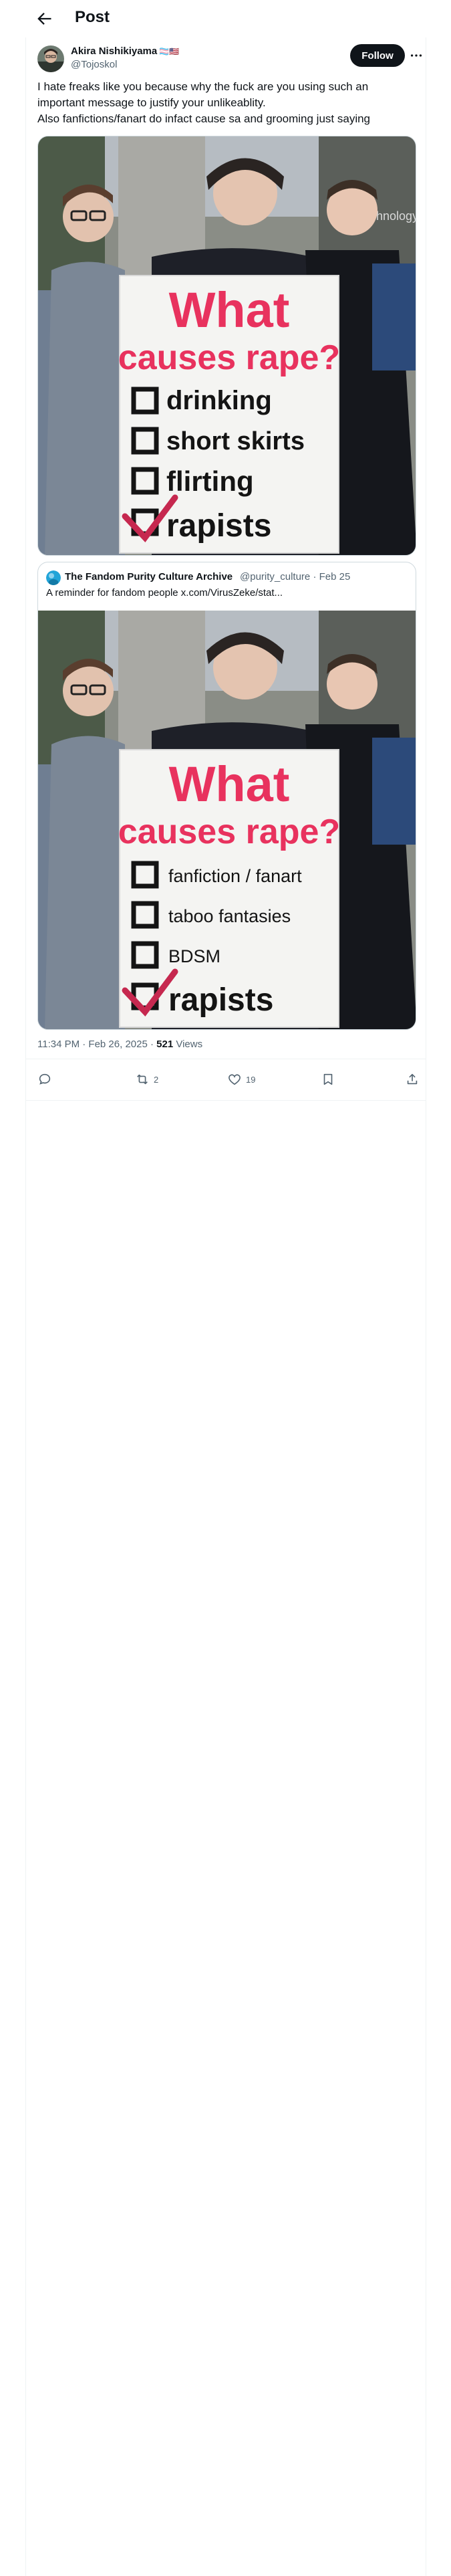 This screenshot has height=2576, width=451. What do you see at coordinates (188, 1044) in the screenshot?
I see `views-label: Views` at bounding box center [188, 1044].